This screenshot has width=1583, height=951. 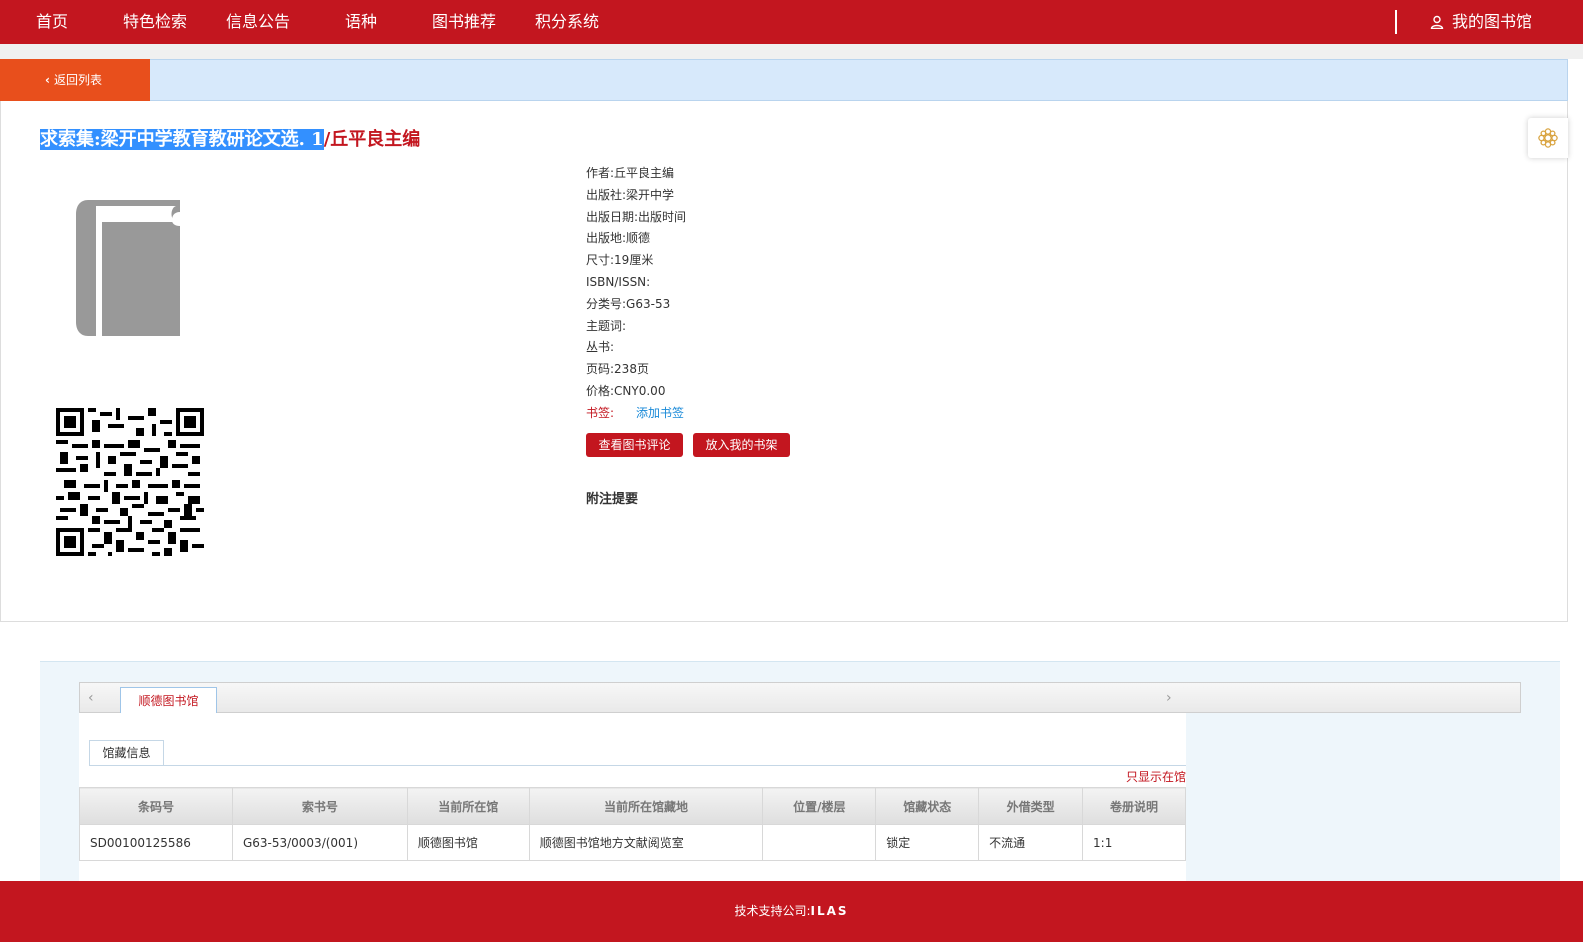 I want to click on nav-points-system: 积分系统, so click(x=567, y=22).